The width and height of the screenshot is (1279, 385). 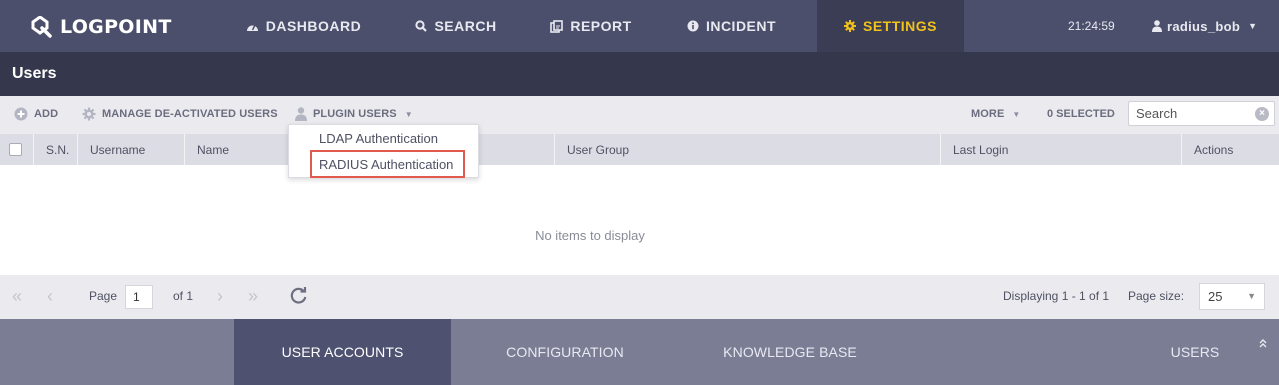 I want to click on page-total: of 1, so click(x=183, y=296).